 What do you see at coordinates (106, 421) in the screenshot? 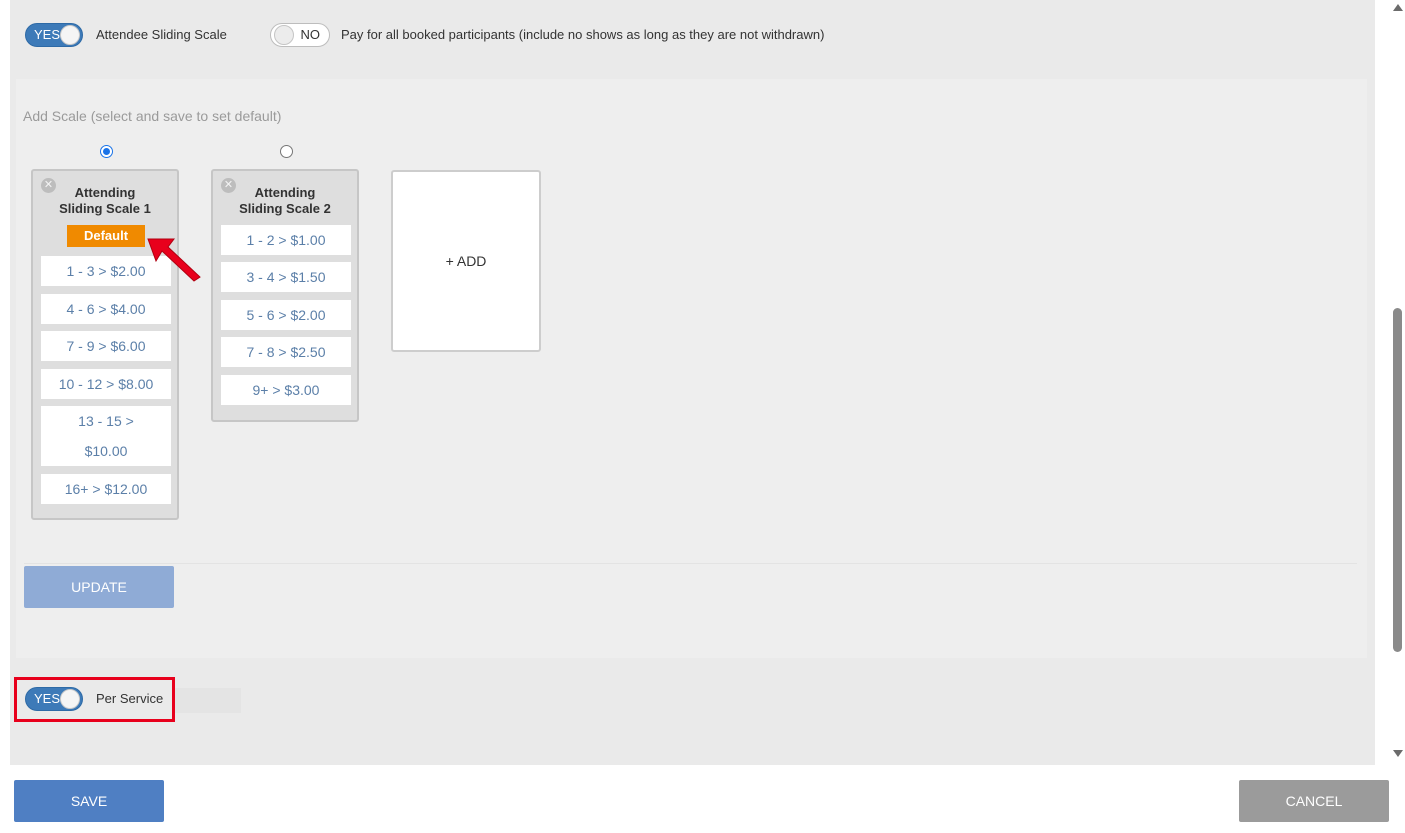
I see `scale-row-line1: 13 - 15 >` at bounding box center [106, 421].